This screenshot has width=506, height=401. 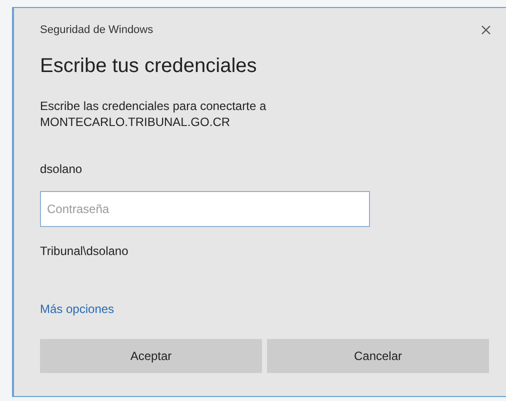 What do you see at coordinates (205, 209) in the screenshot?
I see `password-field: Contraseña` at bounding box center [205, 209].